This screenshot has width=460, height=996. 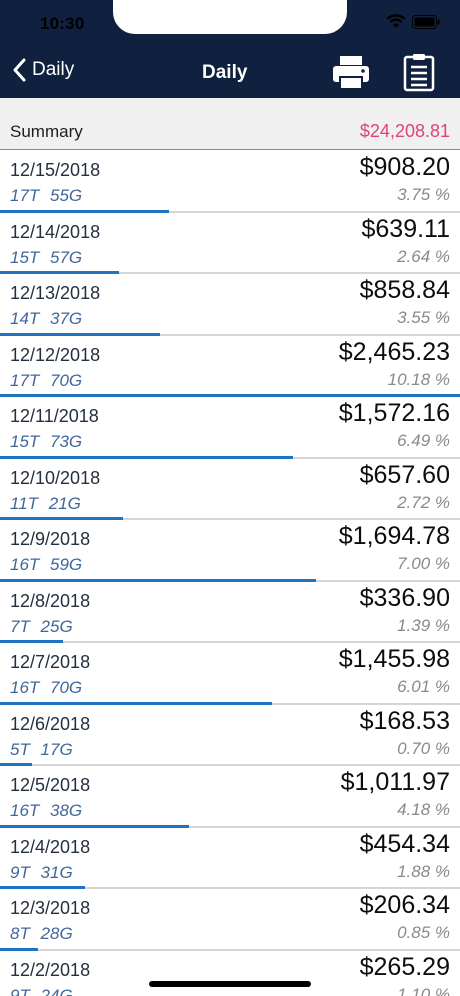 I want to click on daily-row: 12/13/2018 14T 37G $858.84 3.55 %, so click(x=230, y=305).